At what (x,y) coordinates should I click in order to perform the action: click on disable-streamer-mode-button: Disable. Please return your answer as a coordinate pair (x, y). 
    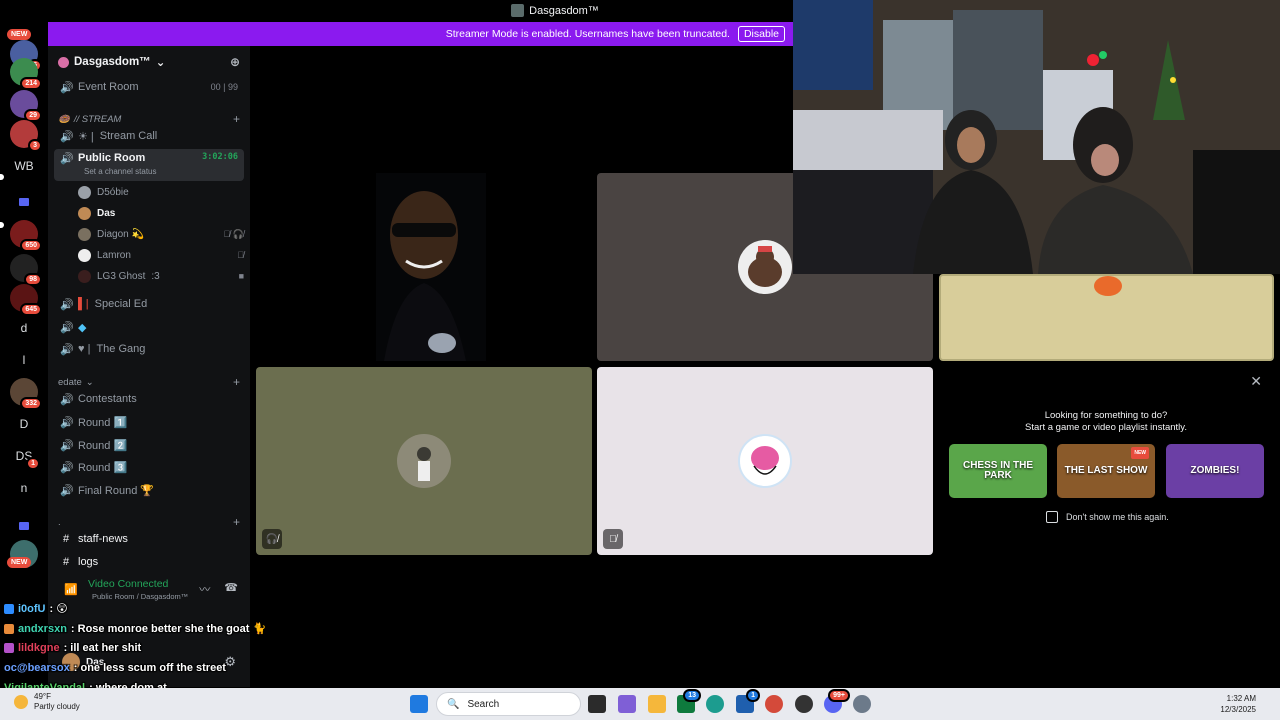
    Looking at the image, I should click on (761, 34).